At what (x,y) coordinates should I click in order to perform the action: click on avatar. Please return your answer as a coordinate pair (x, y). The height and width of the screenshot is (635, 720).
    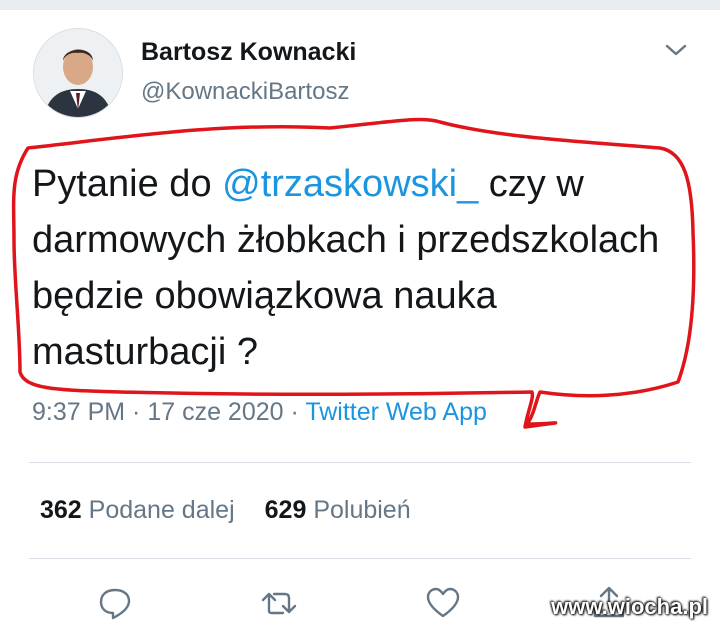
    Looking at the image, I should click on (78, 73).